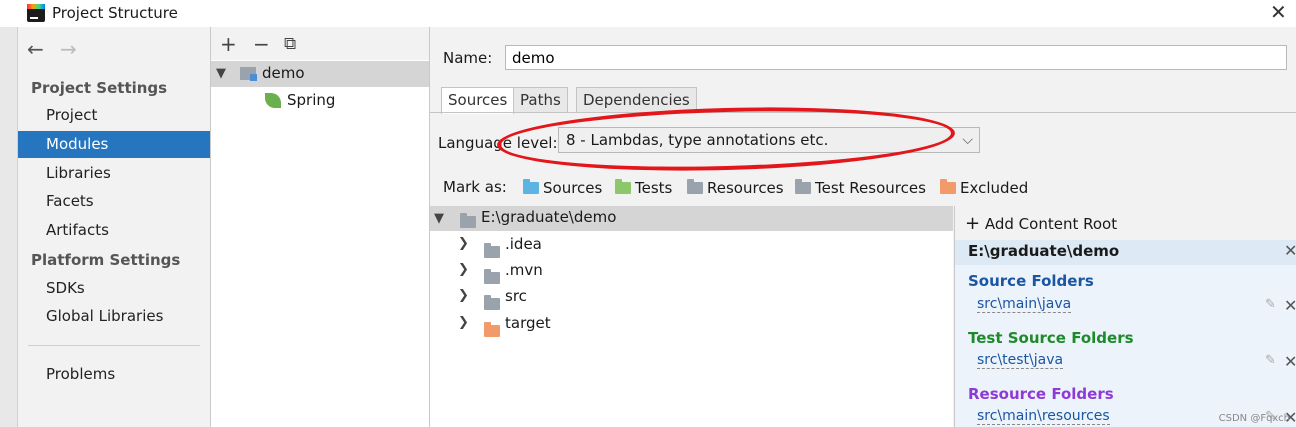  What do you see at coordinates (984, 188) in the screenshot?
I see `mark-as-excluded: Excluded` at bounding box center [984, 188].